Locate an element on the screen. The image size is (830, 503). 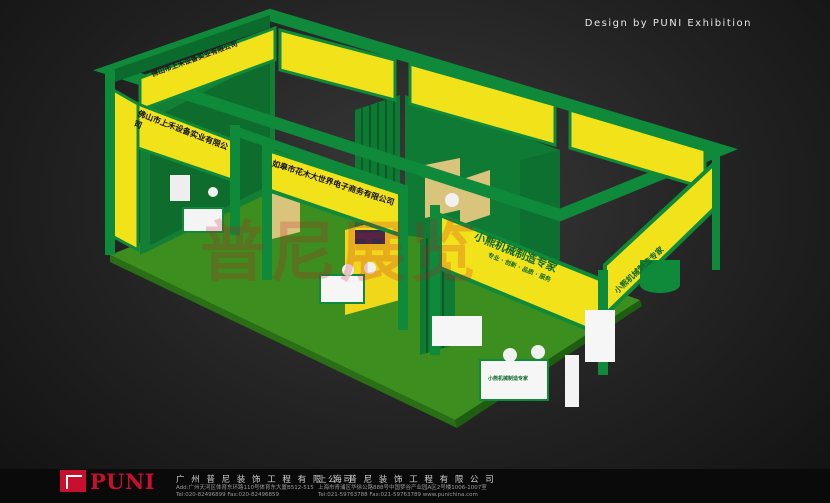
shanghai-company: 上 海 普 尼 装 饰 工 程 有 限 公 司 is located at coordinates (407, 480).